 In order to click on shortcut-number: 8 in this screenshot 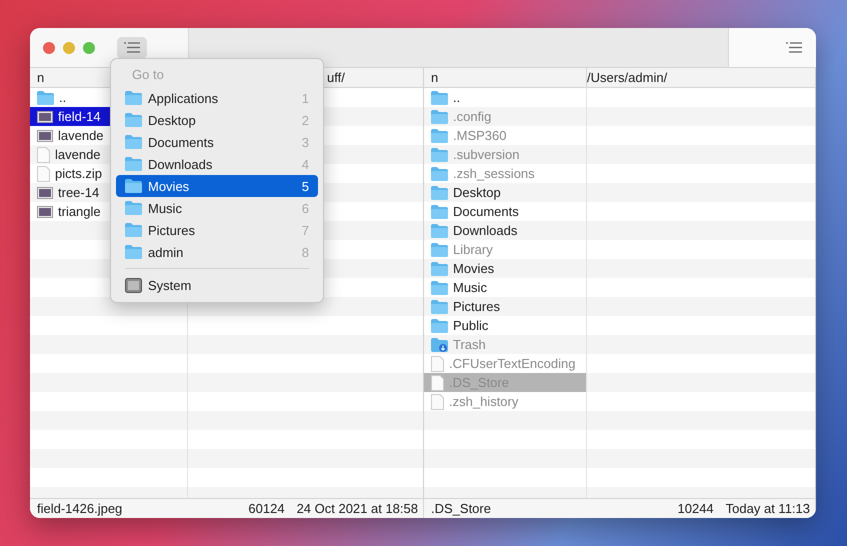, I will do `click(305, 252)`.